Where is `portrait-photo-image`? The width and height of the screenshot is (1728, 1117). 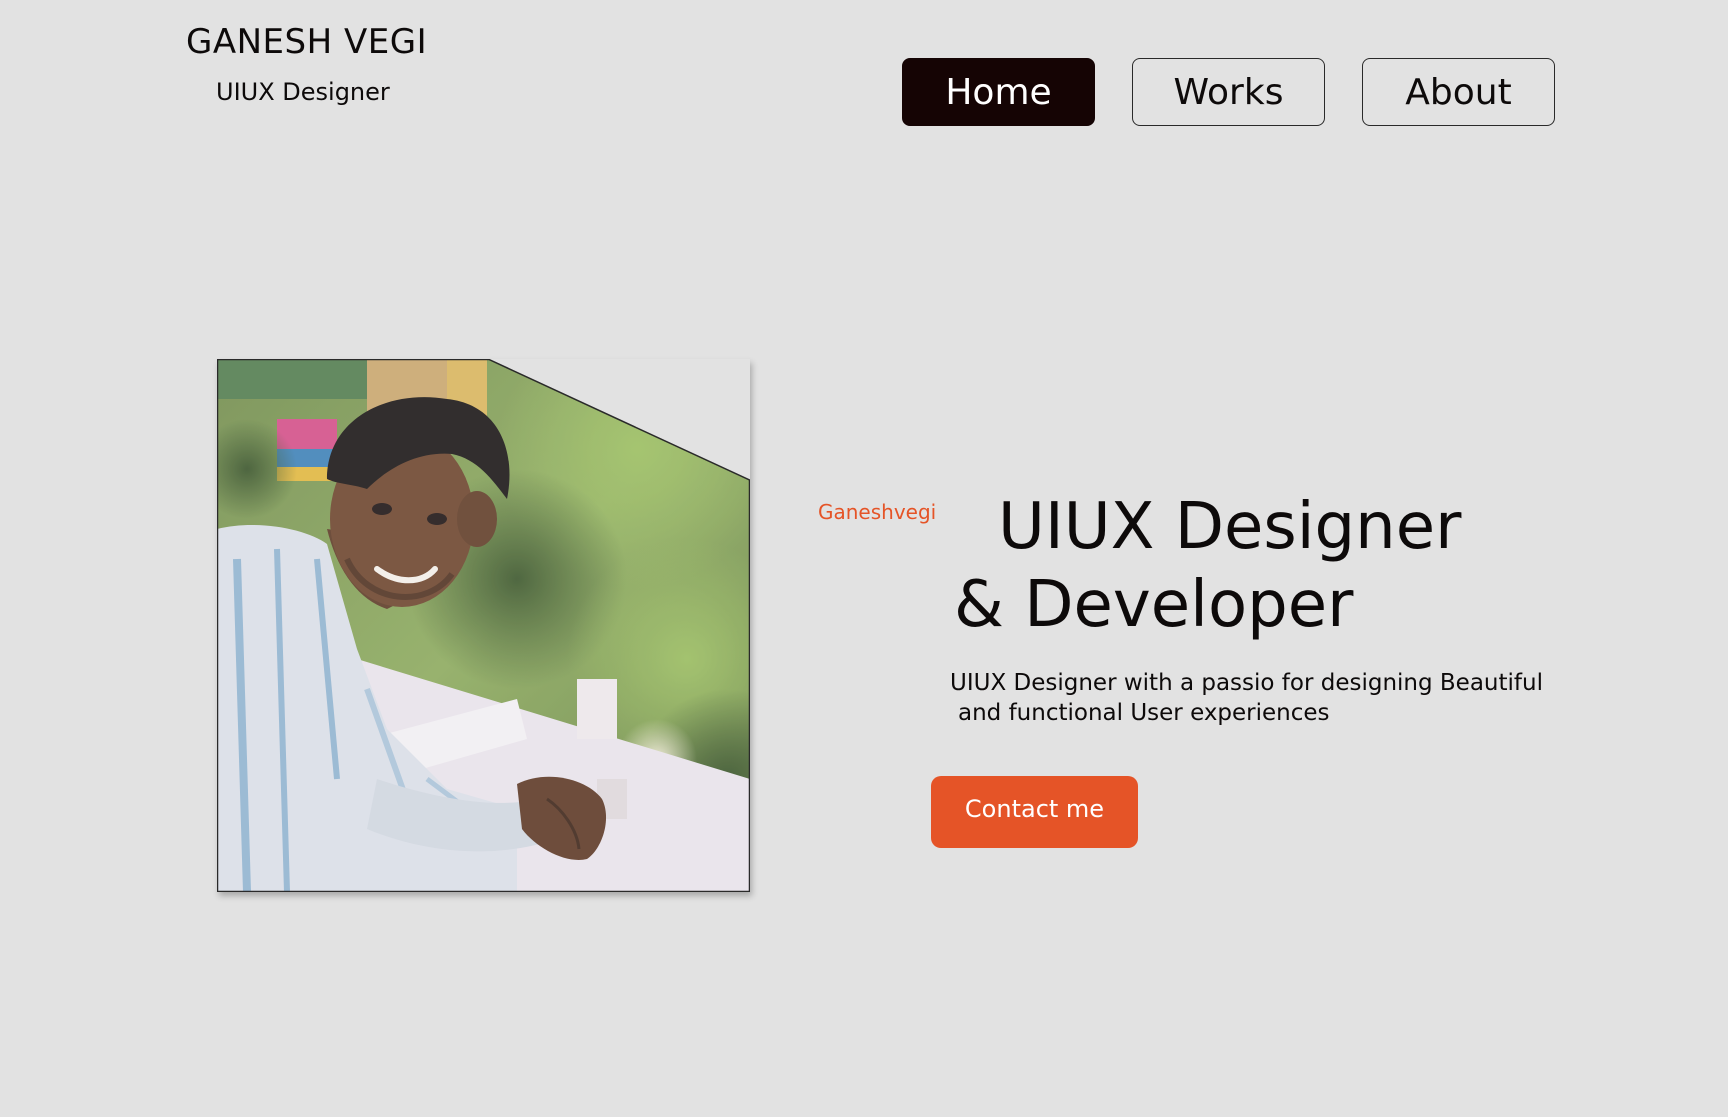 portrait-photo-image is located at coordinates (483, 625).